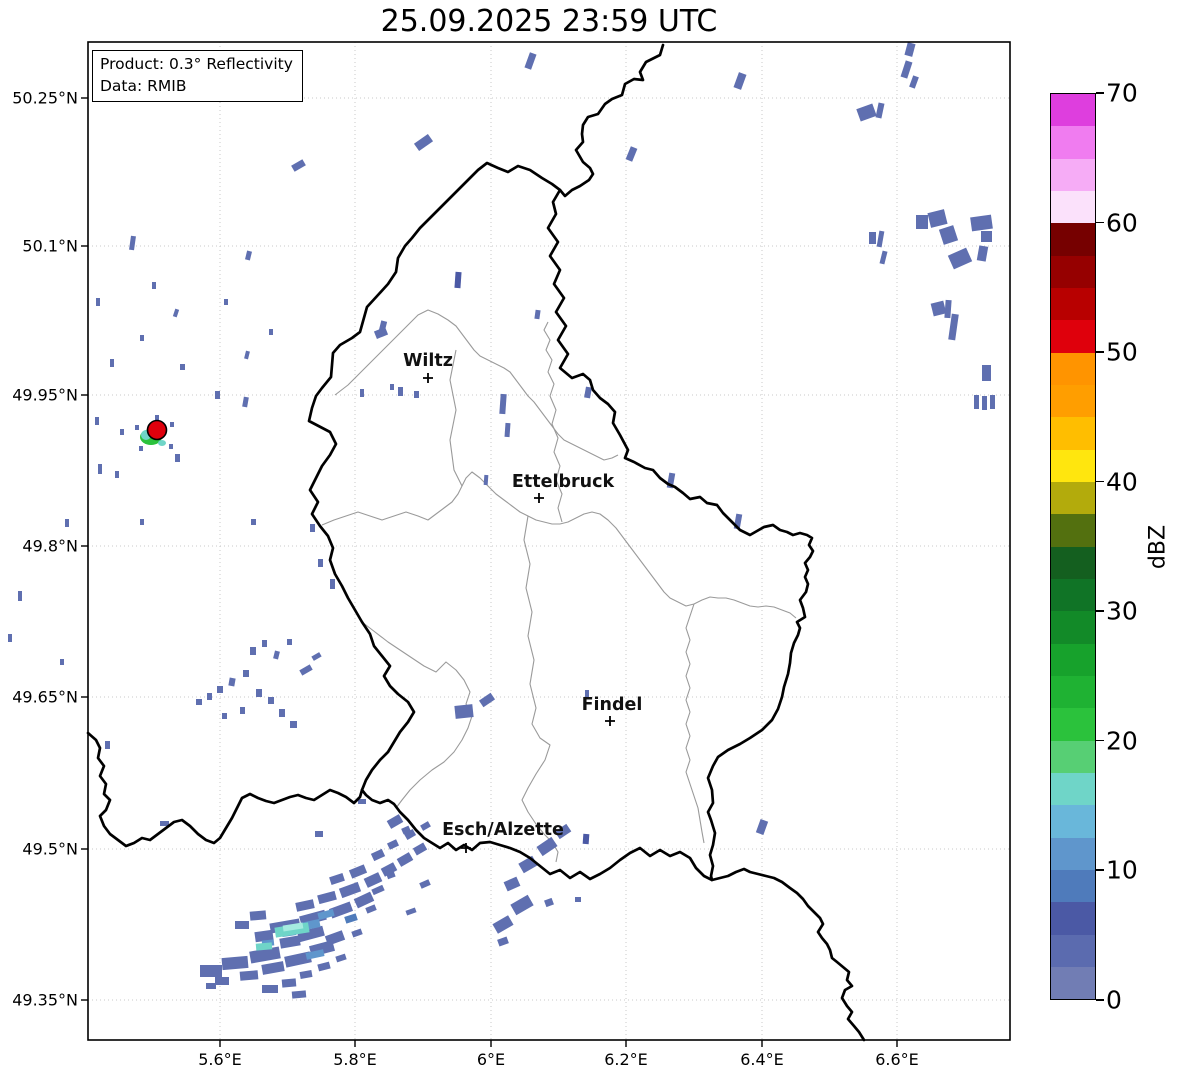 Image resolution: width=1184 pixels, height=1081 pixels. What do you see at coordinates (45, 1000) in the screenshot?
I see `lat-tick-label: 49.35°N` at bounding box center [45, 1000].